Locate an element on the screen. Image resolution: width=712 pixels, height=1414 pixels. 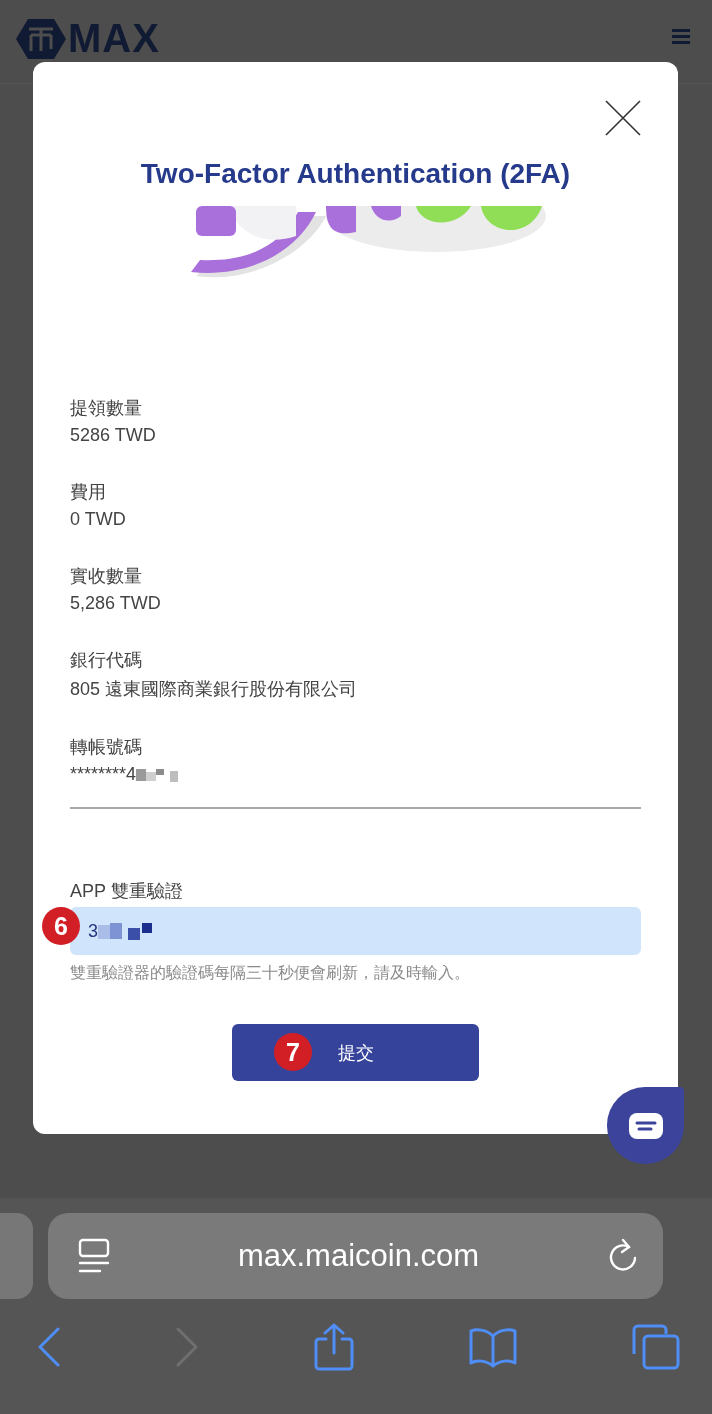
field-label: 提領數量 is located at coordinates (106, 408).